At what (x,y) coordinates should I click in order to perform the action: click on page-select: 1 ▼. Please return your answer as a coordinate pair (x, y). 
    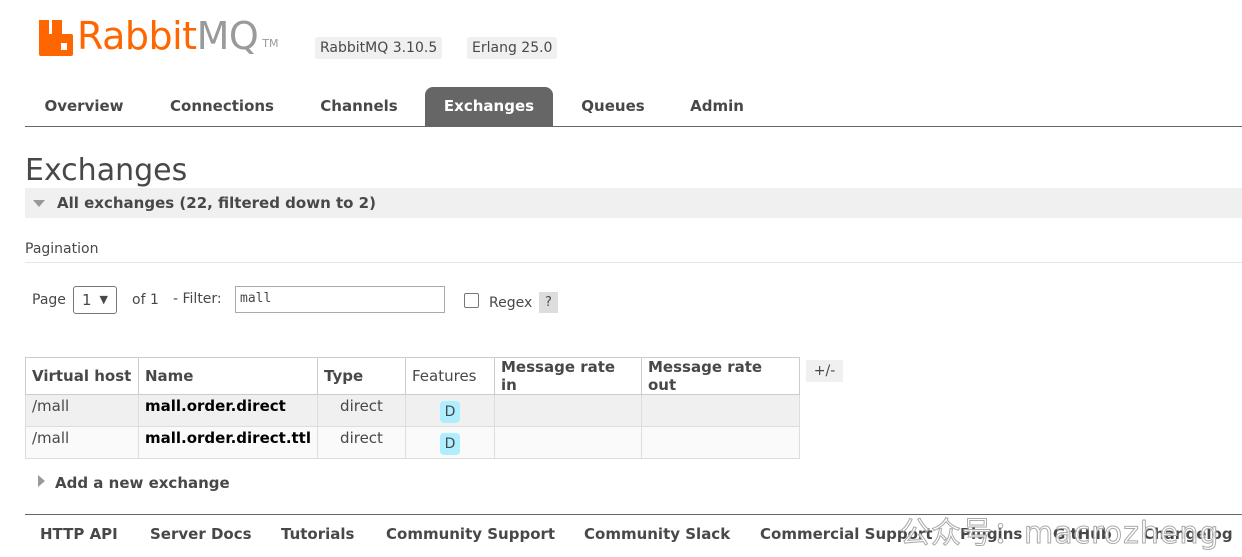
    Looking at the image, I should click on (95, 300).